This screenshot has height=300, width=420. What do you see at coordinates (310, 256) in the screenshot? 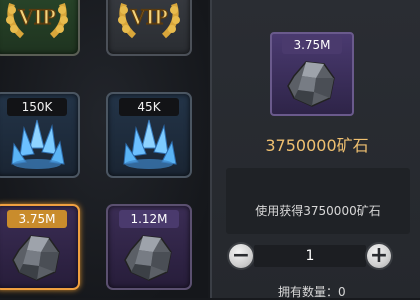
I see `quantity-field: 1` at bounding box center [310, 256].